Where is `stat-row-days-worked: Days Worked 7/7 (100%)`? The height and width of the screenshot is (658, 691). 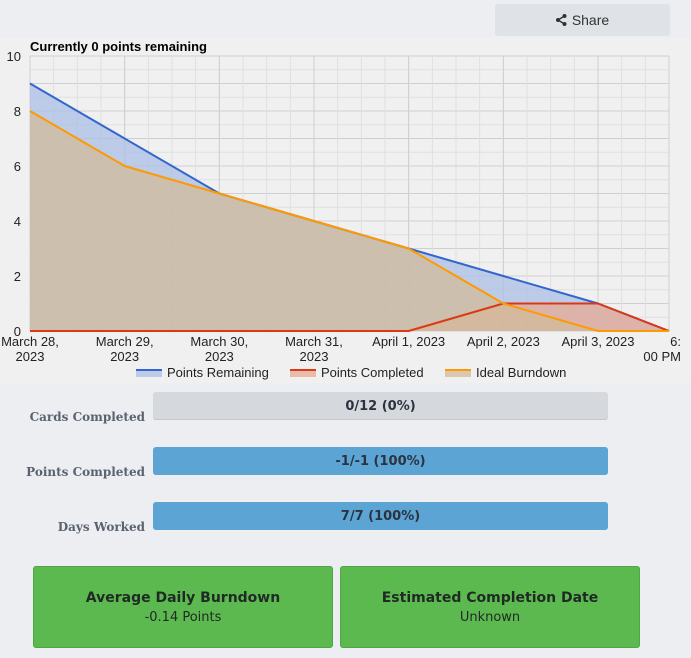 stat-row-days-worked: Days Worked 7/7 (100%) is located at coordinates (345, 518).